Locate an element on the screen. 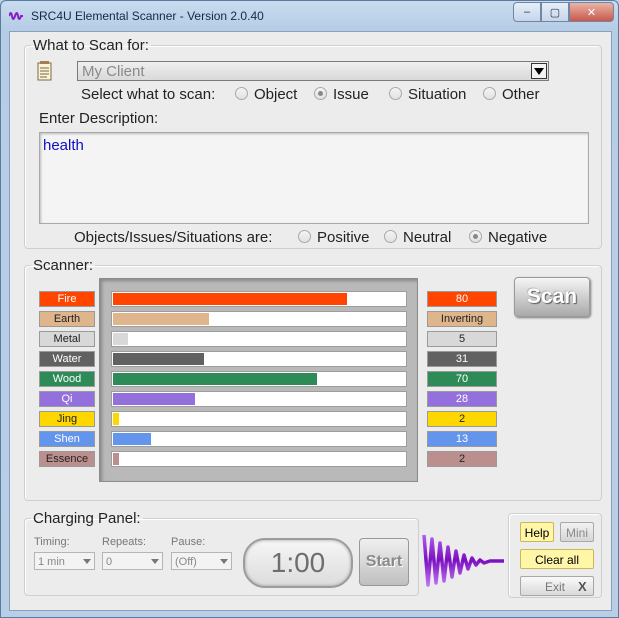 The width and height of the screenshot is (619, 618). mini-button: Mini is located at coordinates (577, 532).